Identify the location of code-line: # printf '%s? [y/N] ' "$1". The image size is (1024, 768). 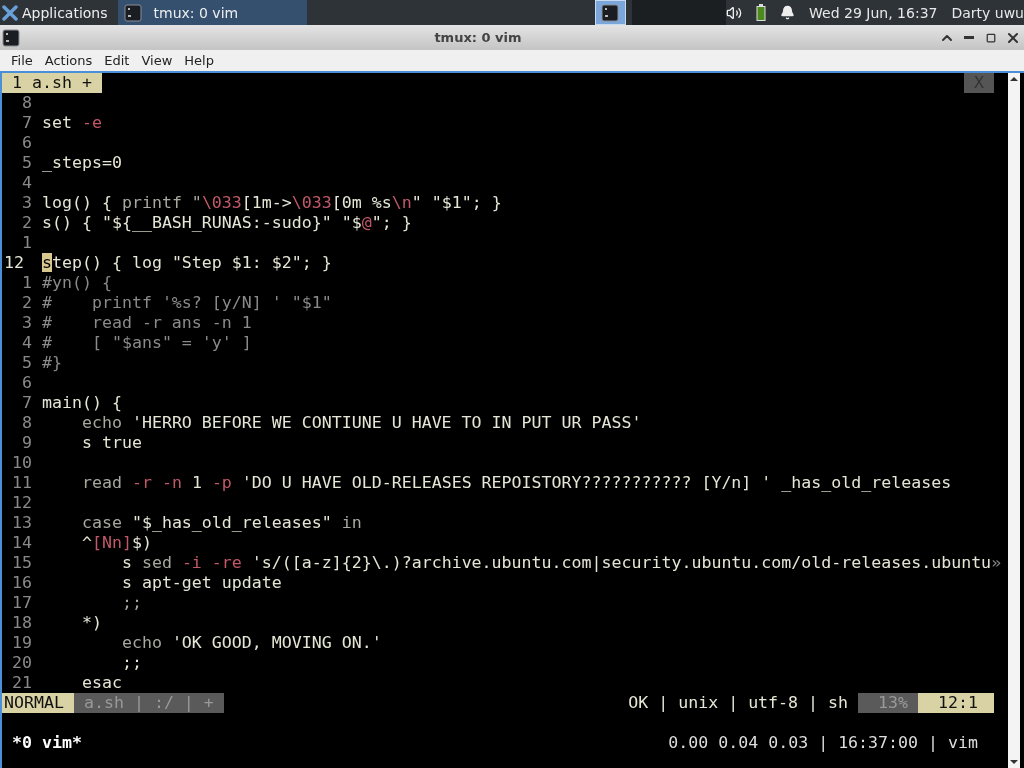
(187, 303).